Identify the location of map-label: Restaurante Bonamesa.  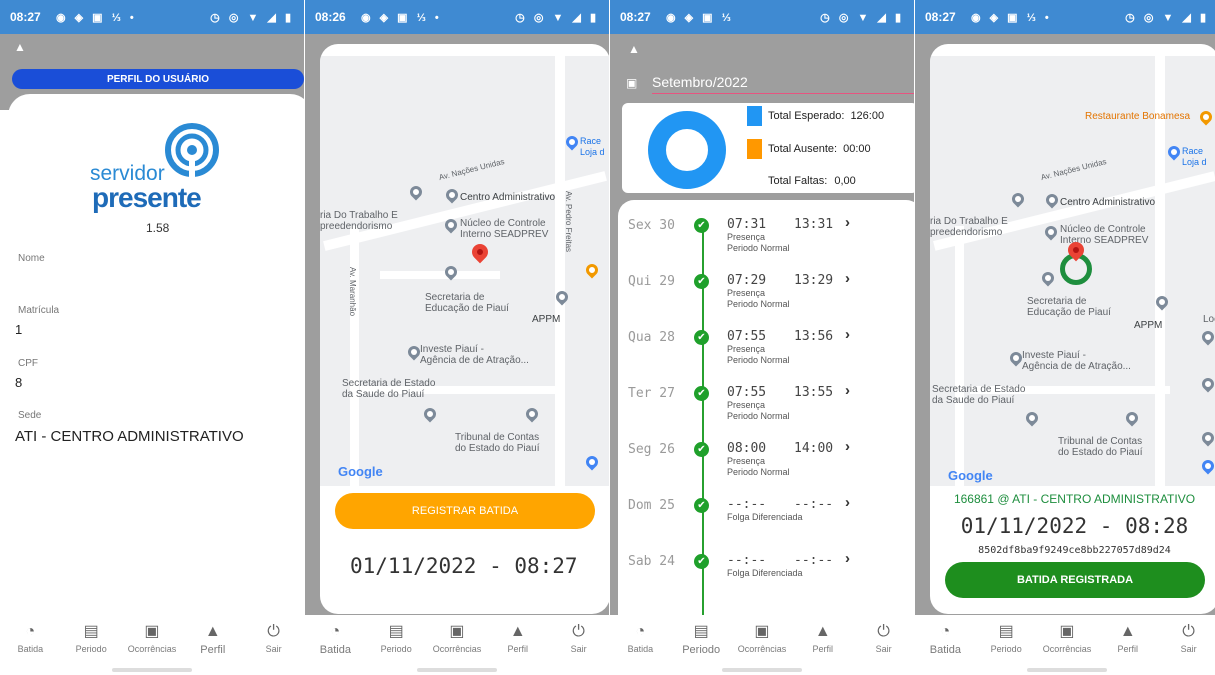
(1138, 116).